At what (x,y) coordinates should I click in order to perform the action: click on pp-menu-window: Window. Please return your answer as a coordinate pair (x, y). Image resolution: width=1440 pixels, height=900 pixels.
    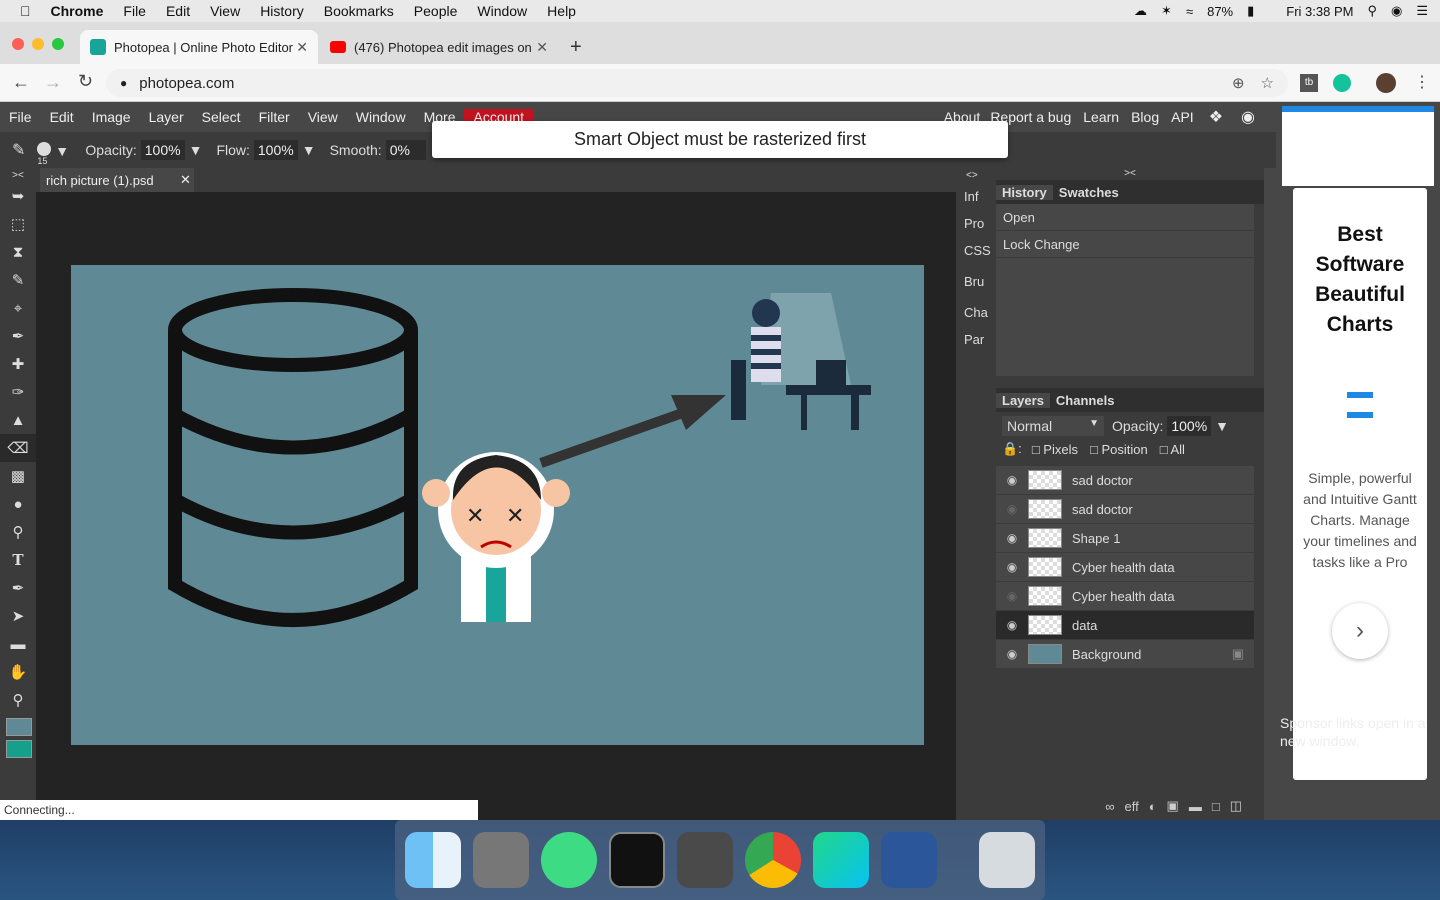
    Looking at the image, I should click on (381, 117).